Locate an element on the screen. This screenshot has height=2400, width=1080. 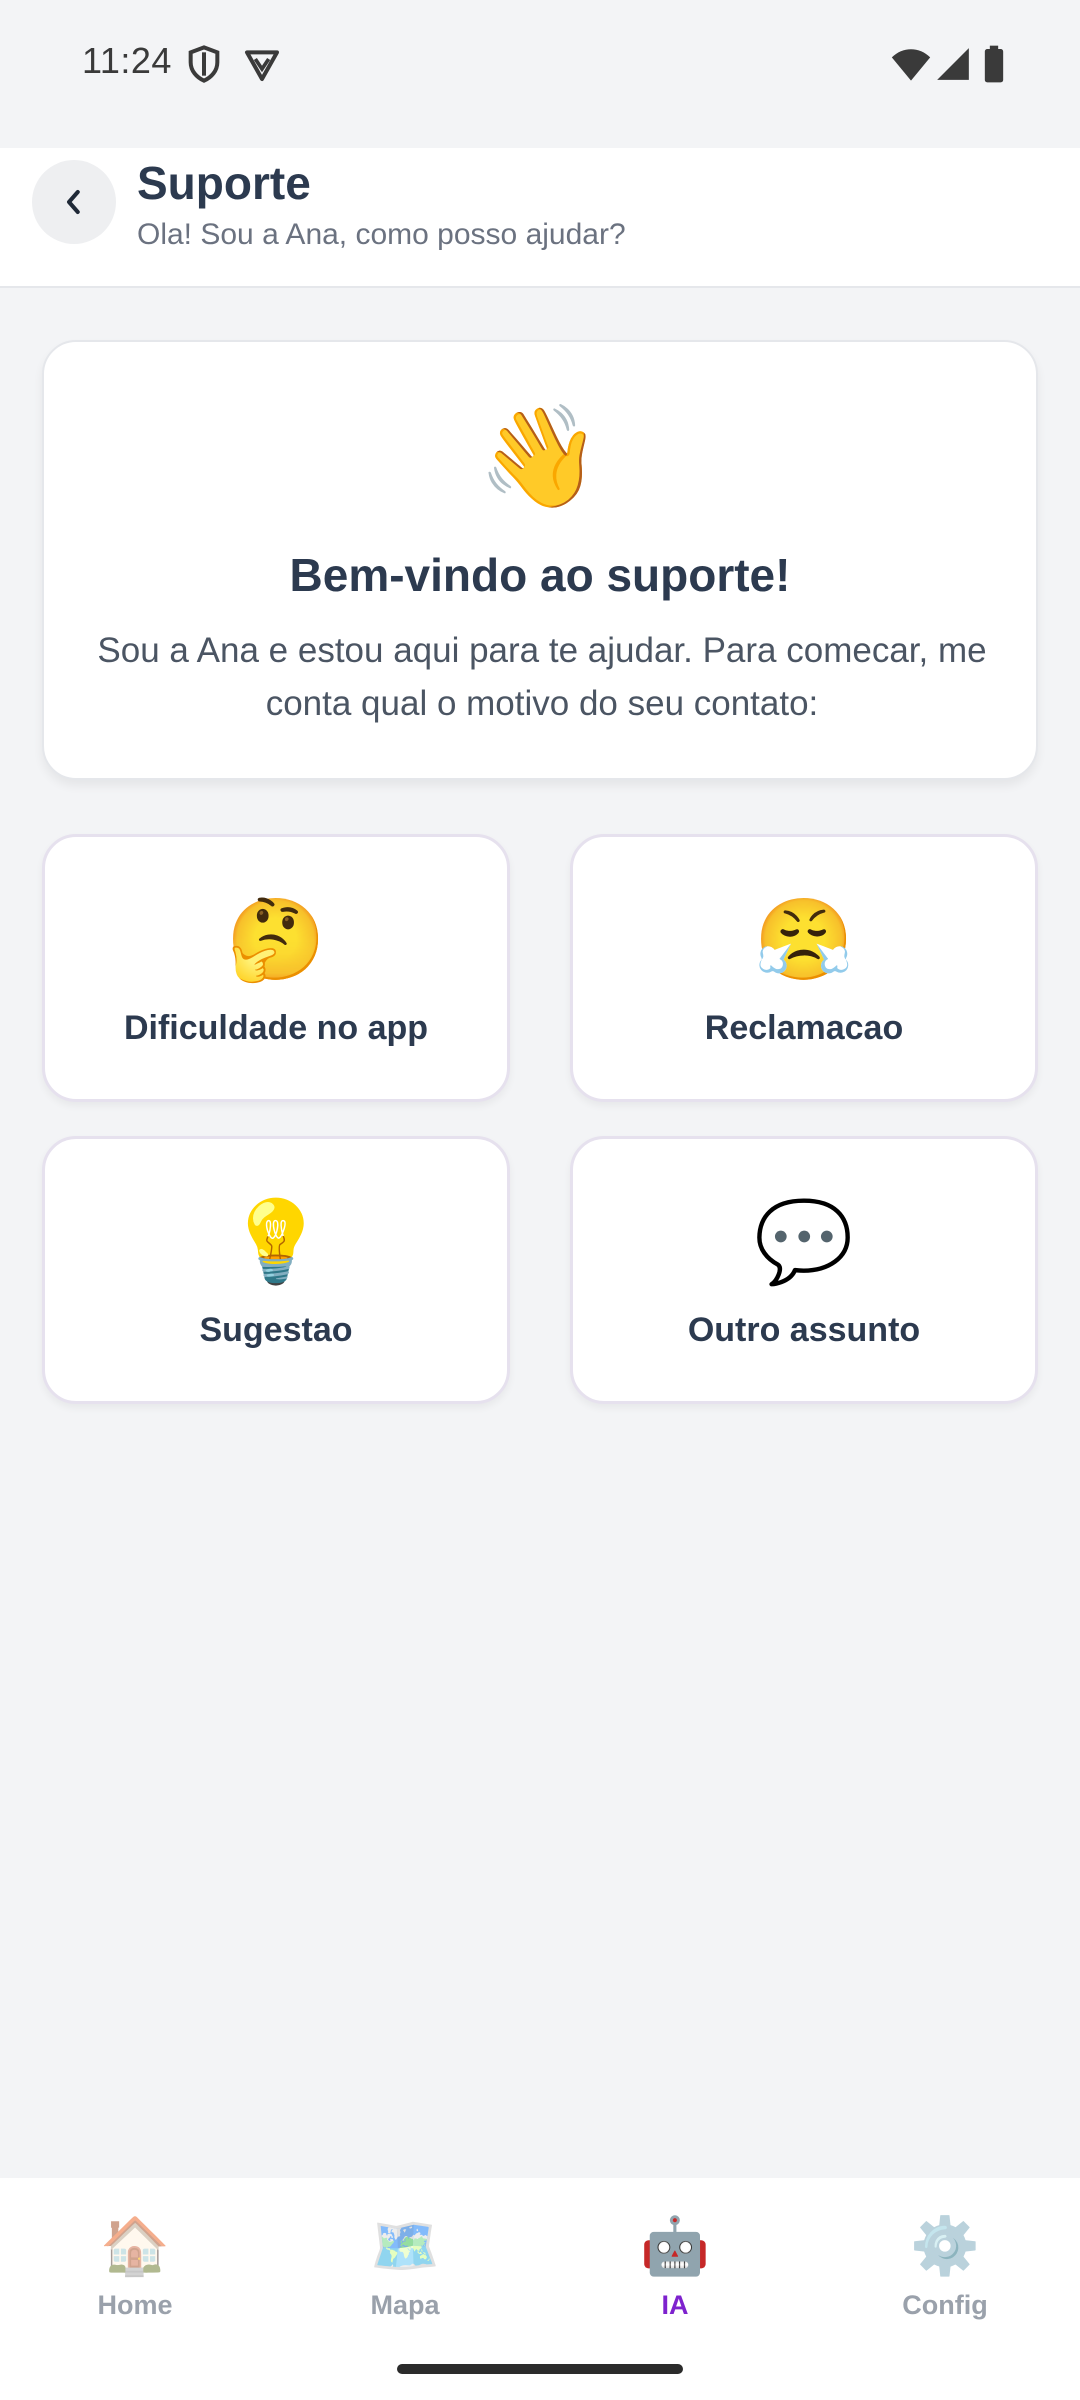
option-sugestao-button: 💡 Sugestao is located at coordinates (276, 1270).